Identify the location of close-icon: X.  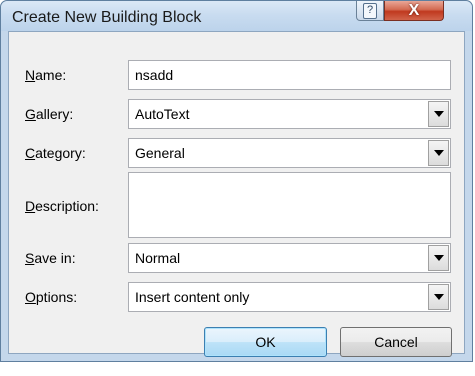
(414, 10).